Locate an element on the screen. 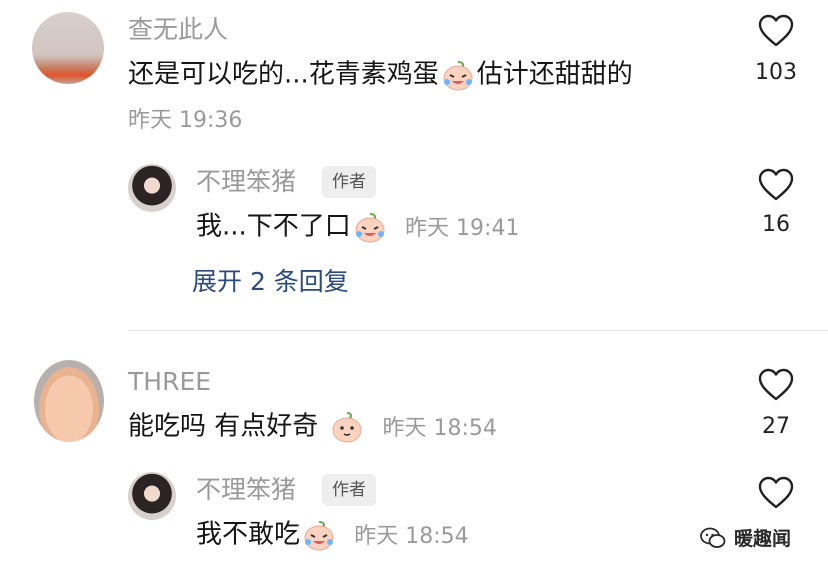  comment-time: 昨天 18:54 is located at coordinates (439, 428).